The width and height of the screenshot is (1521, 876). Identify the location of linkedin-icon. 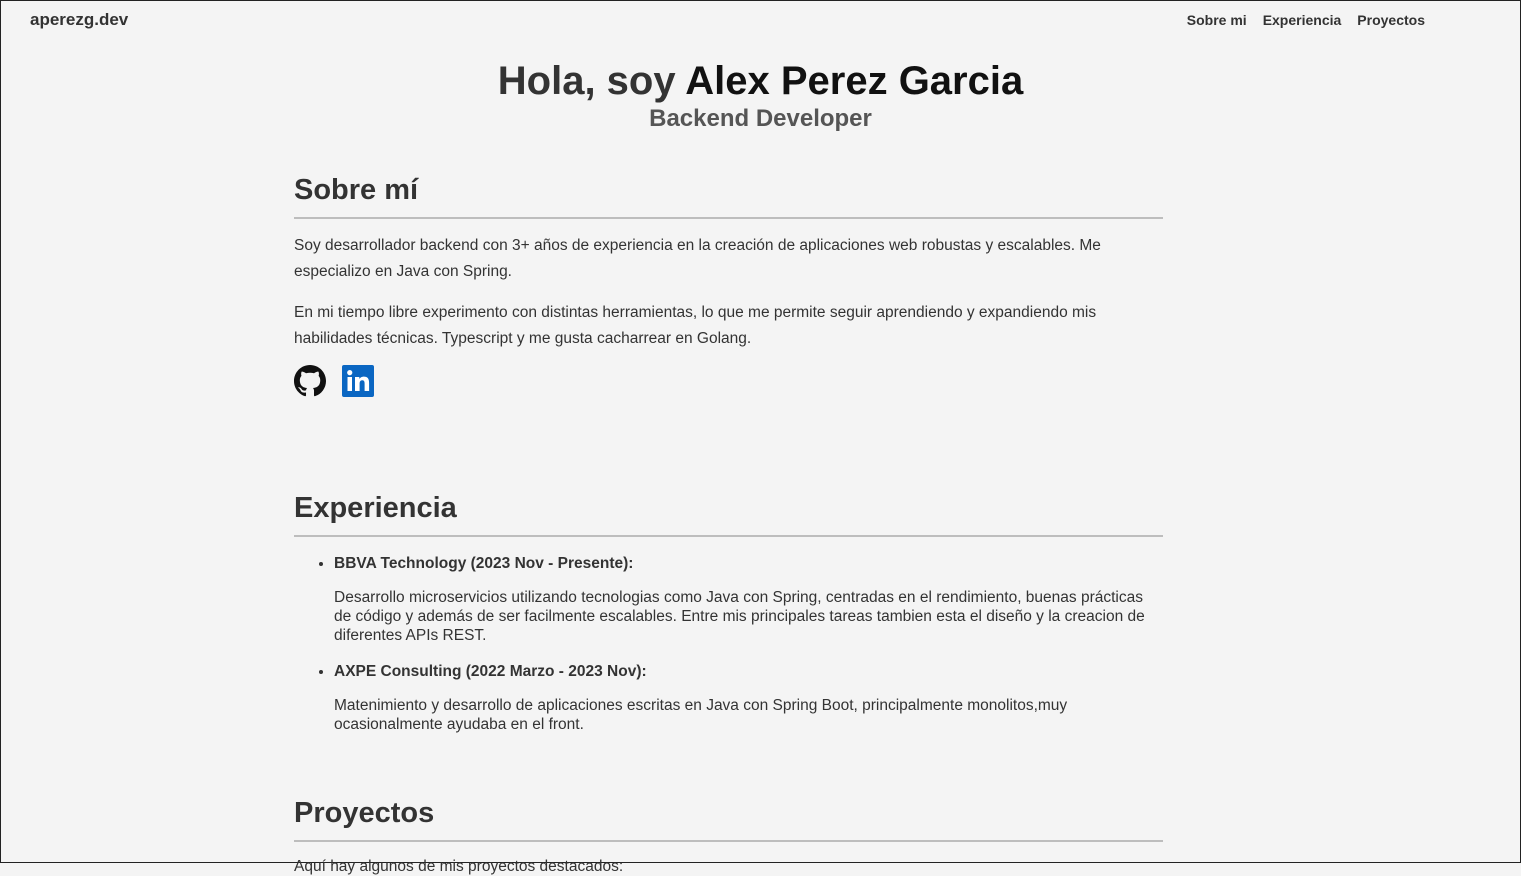
(358, 381).